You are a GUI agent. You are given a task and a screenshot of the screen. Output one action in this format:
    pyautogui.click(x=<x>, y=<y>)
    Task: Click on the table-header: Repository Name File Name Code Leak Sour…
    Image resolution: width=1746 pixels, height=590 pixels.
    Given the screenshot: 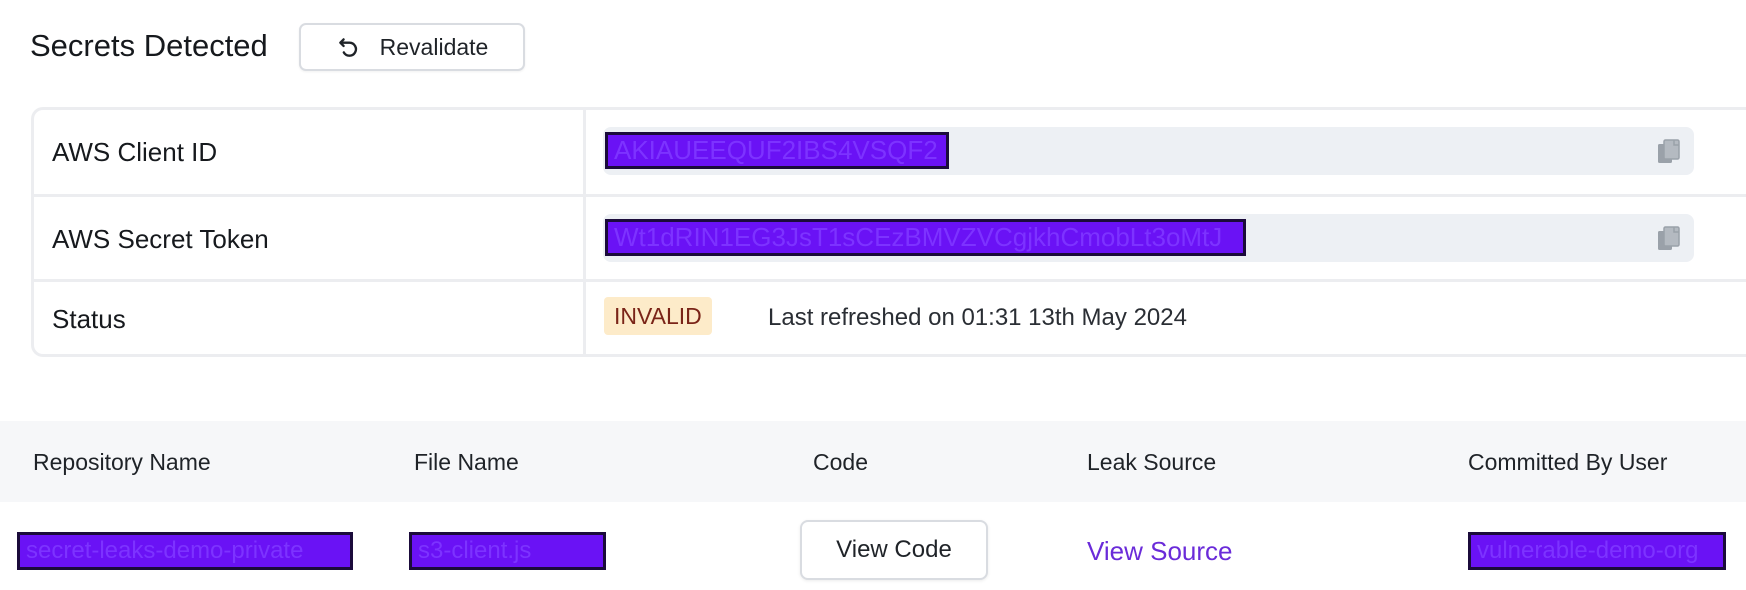 What is the action you would take?
    pyautogui.click(x=873, y=461)
    